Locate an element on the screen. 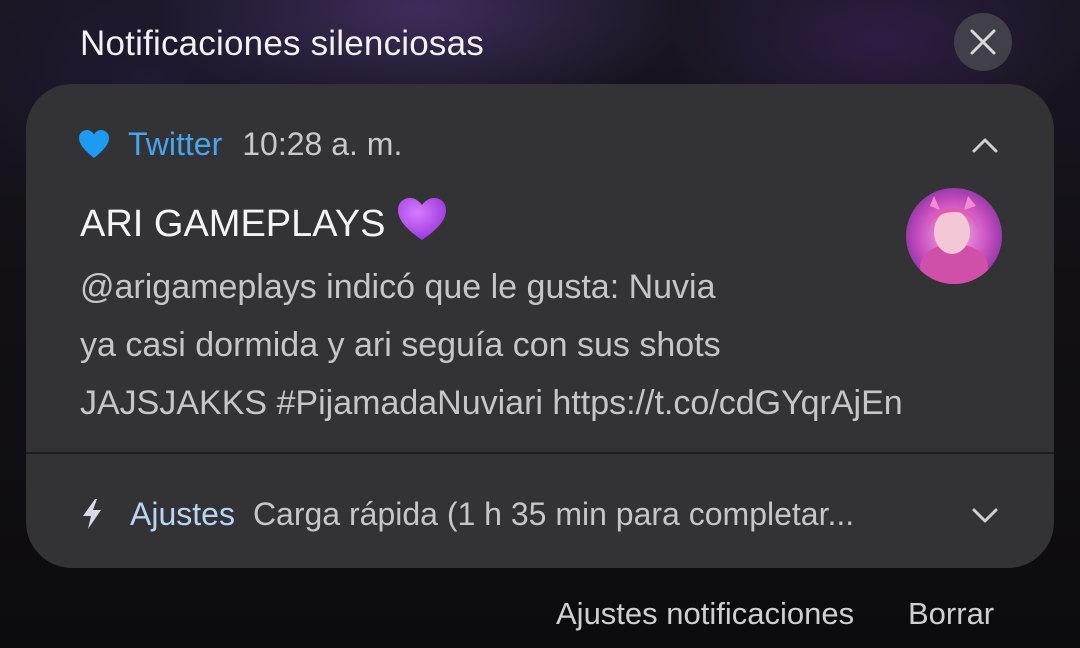 The image size is (1080, 648). purple-heart-emoji is located at coordinates (422, 224).